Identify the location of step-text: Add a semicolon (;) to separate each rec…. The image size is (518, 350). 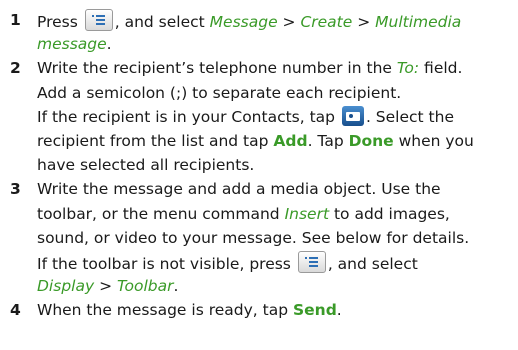
(219, 92).